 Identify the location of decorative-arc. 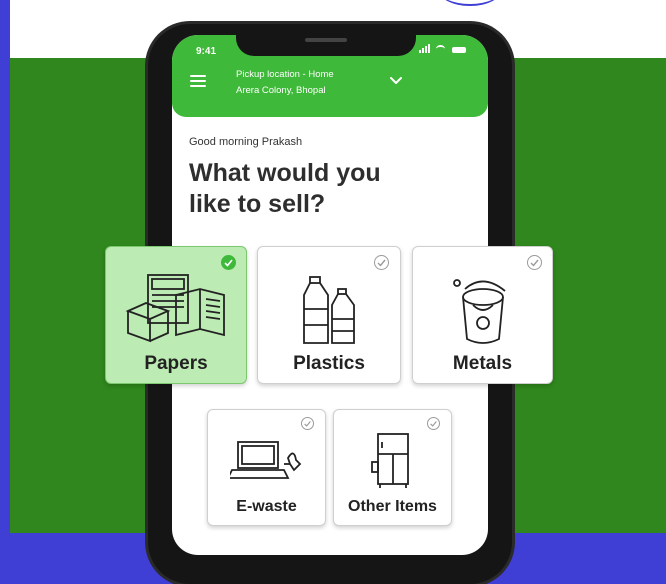
(470, 3).